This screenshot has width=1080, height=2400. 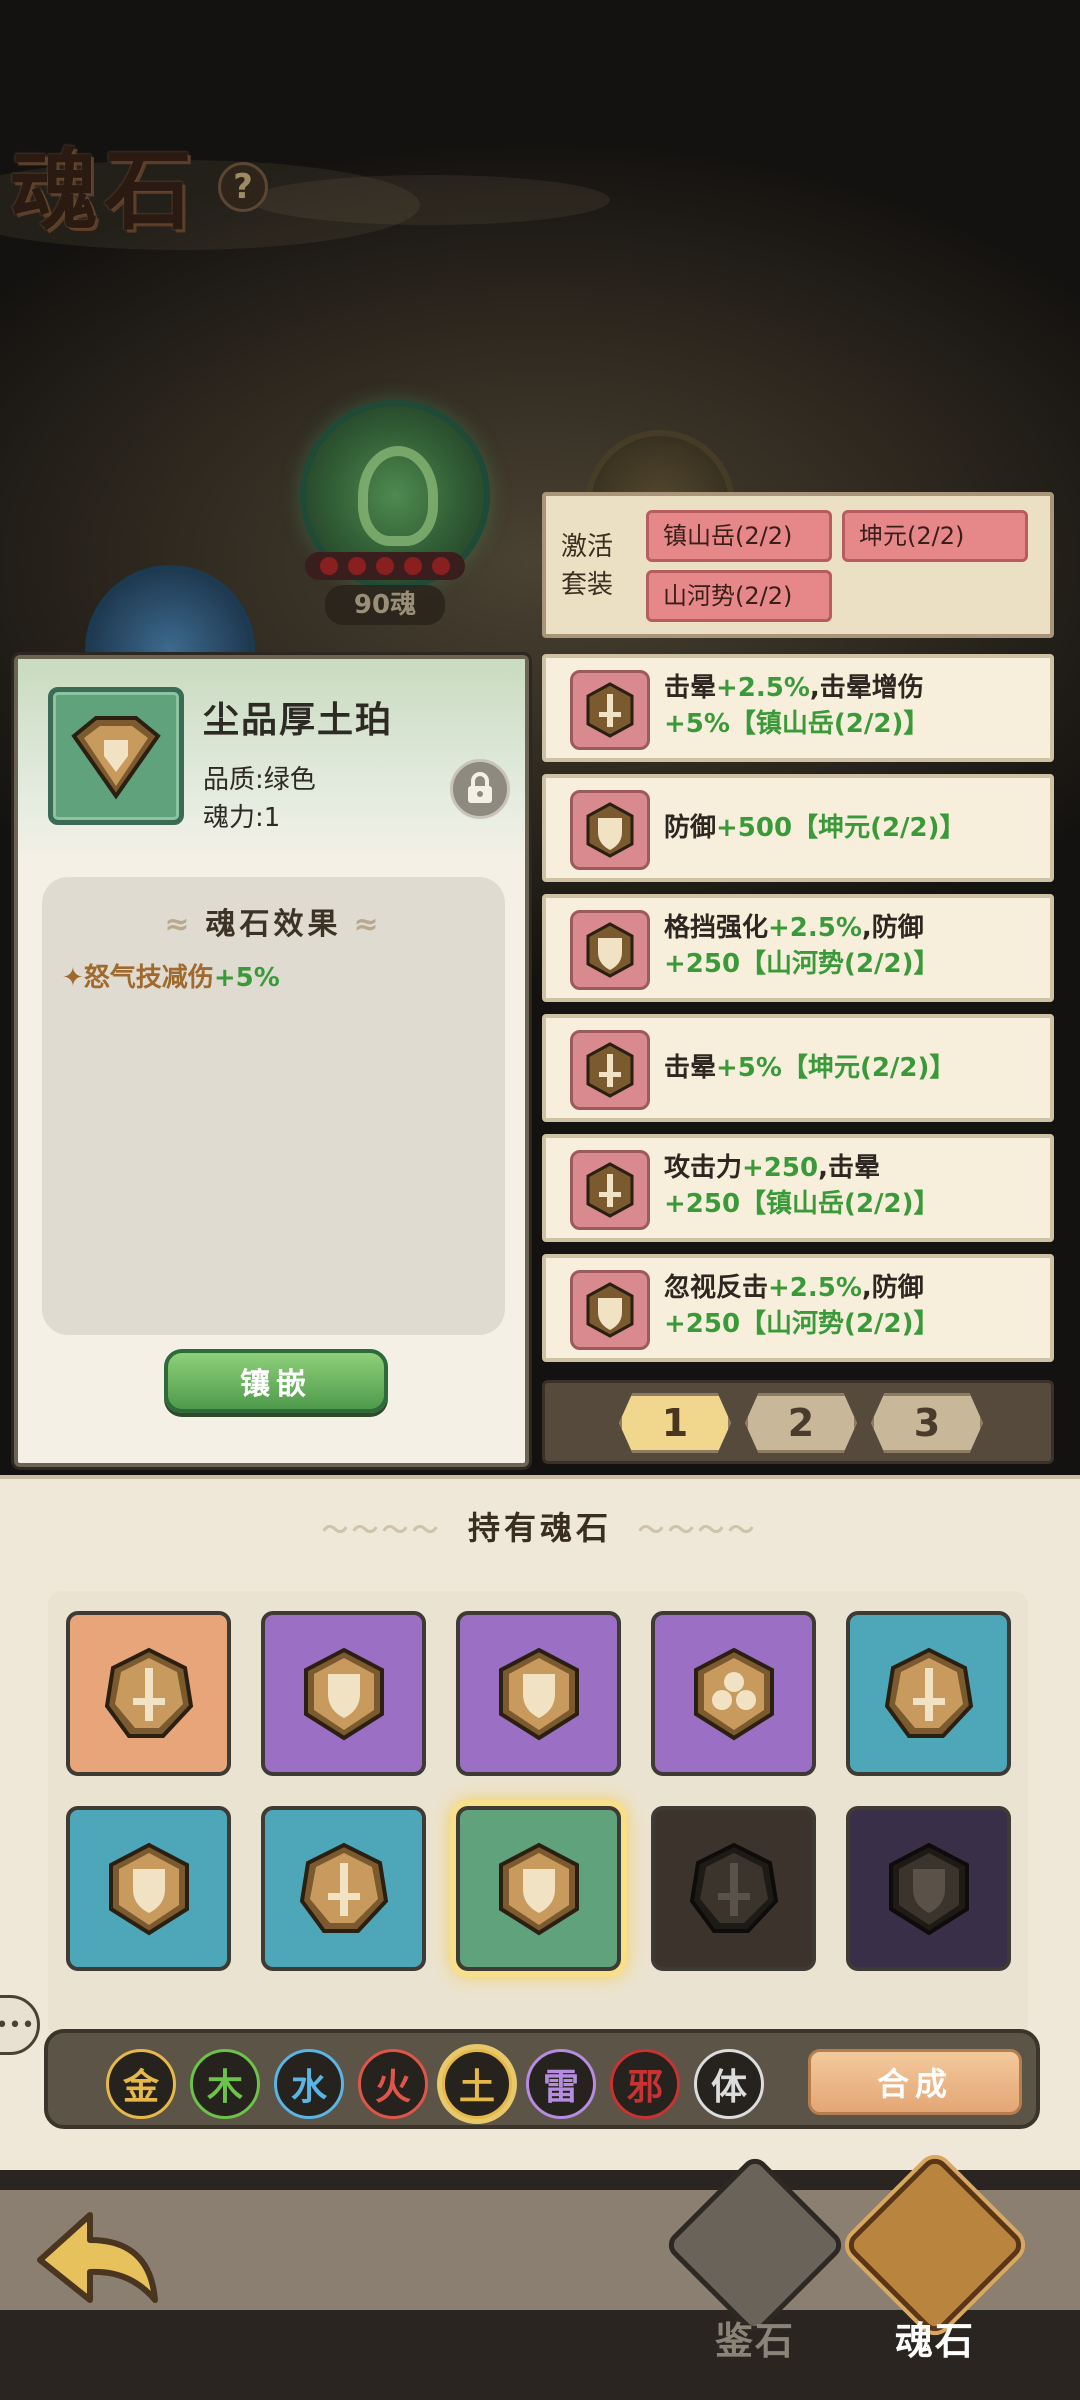 What do you see at coordinates (815, 828) in the screenshot?
I see `effect-row-text: 防御+500【坤元(2/2)】` at bounding box center [815, 828].